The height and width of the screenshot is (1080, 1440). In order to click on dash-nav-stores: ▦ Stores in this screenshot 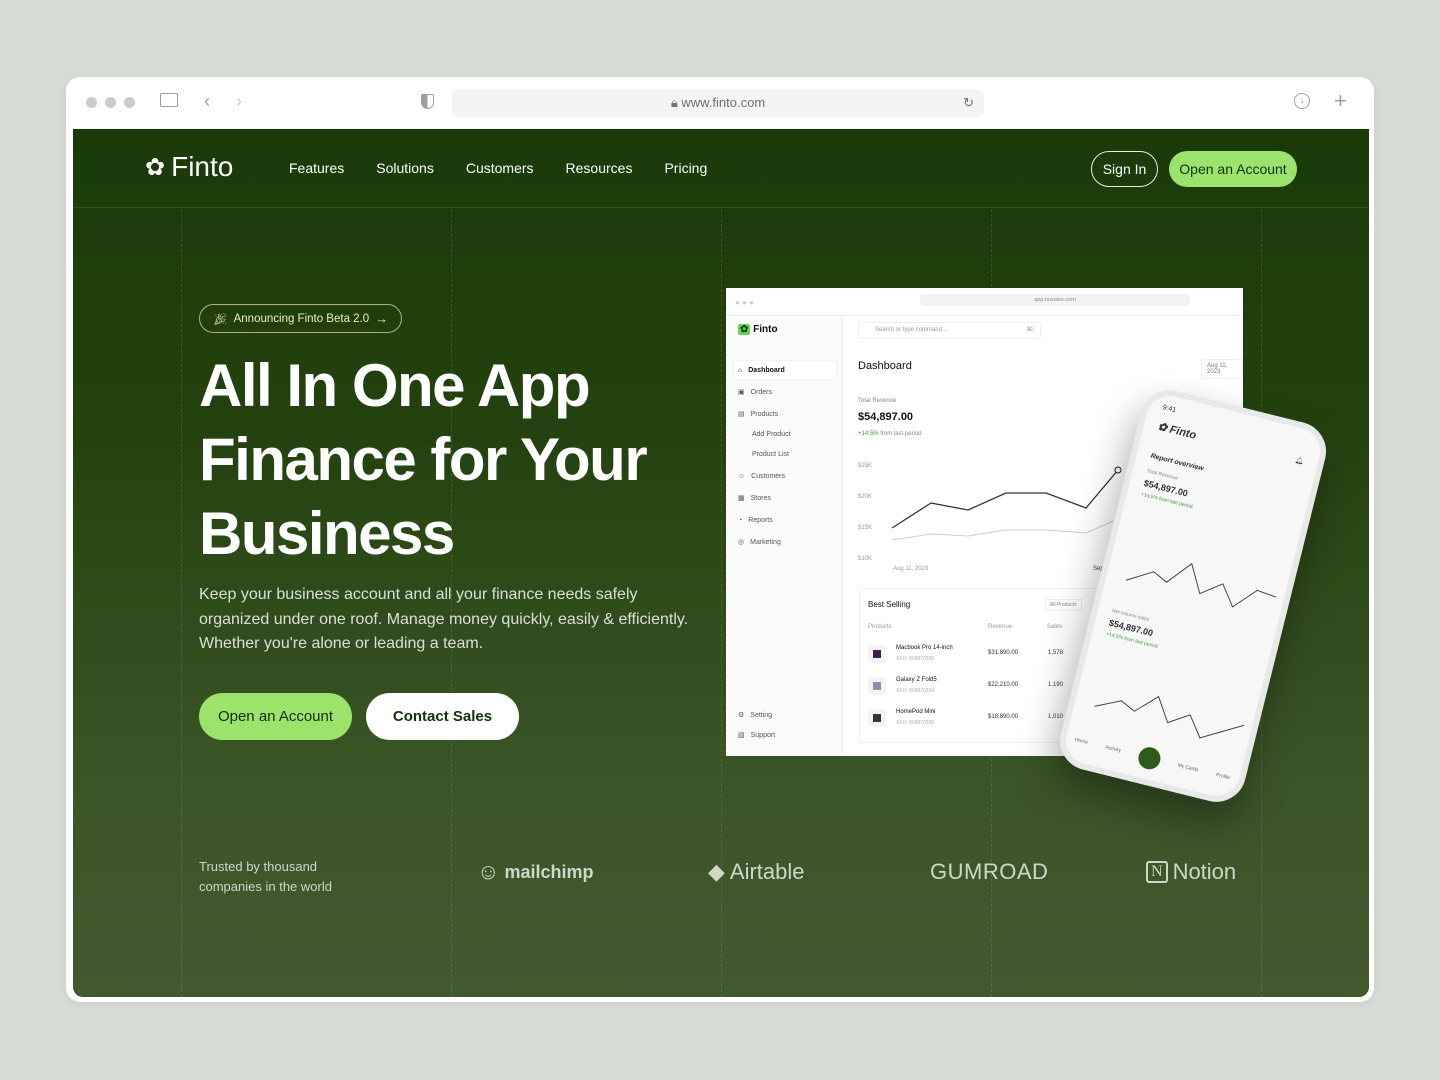, I will do `click(785, 498)`.